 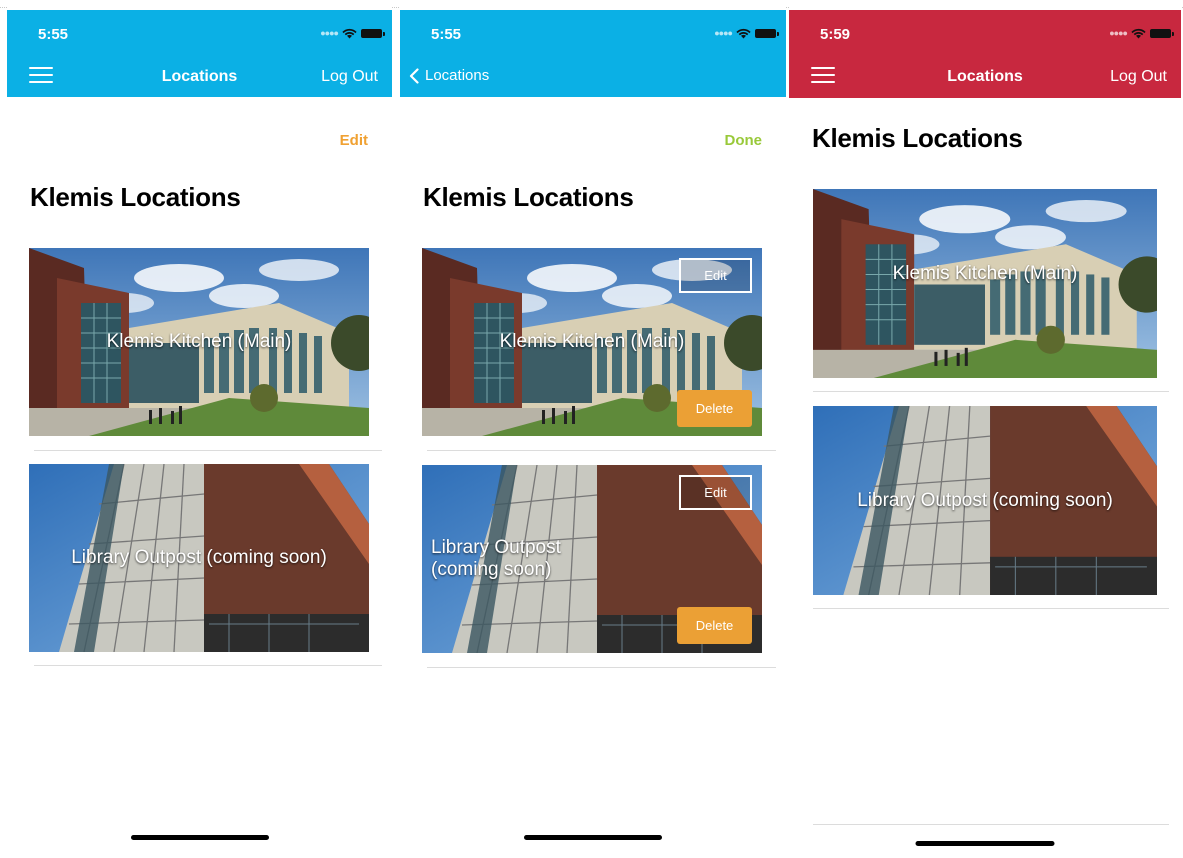 What do you see at coordinates (354, 140) in the screenshot?
I see `edit-button: Edit` at bounding box center [354, 140].